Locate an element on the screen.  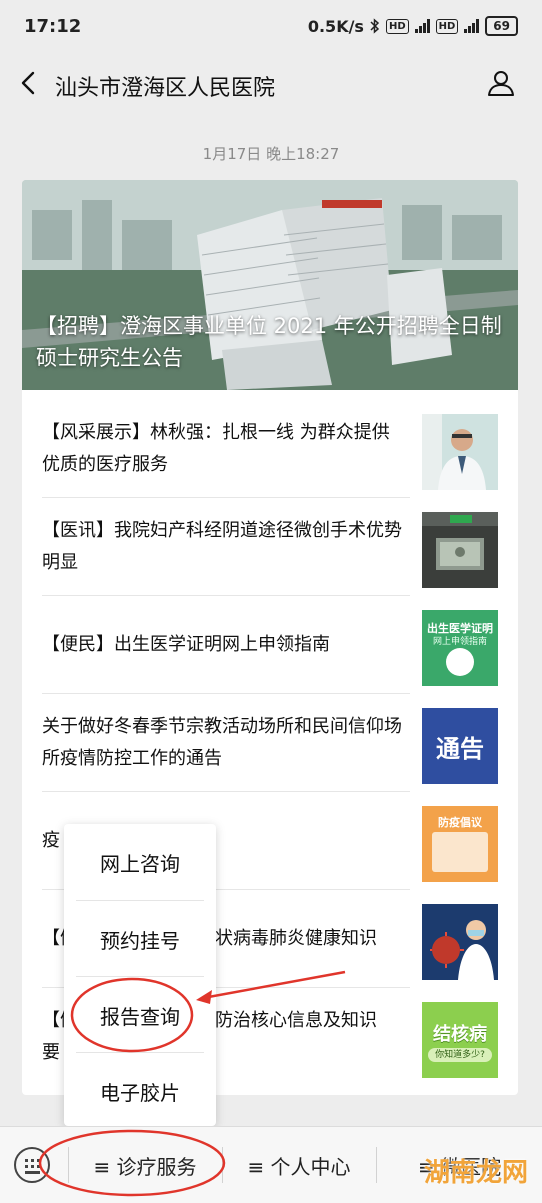
thumb-tb-label: 结核病 is located at coordinates (460, 1034).